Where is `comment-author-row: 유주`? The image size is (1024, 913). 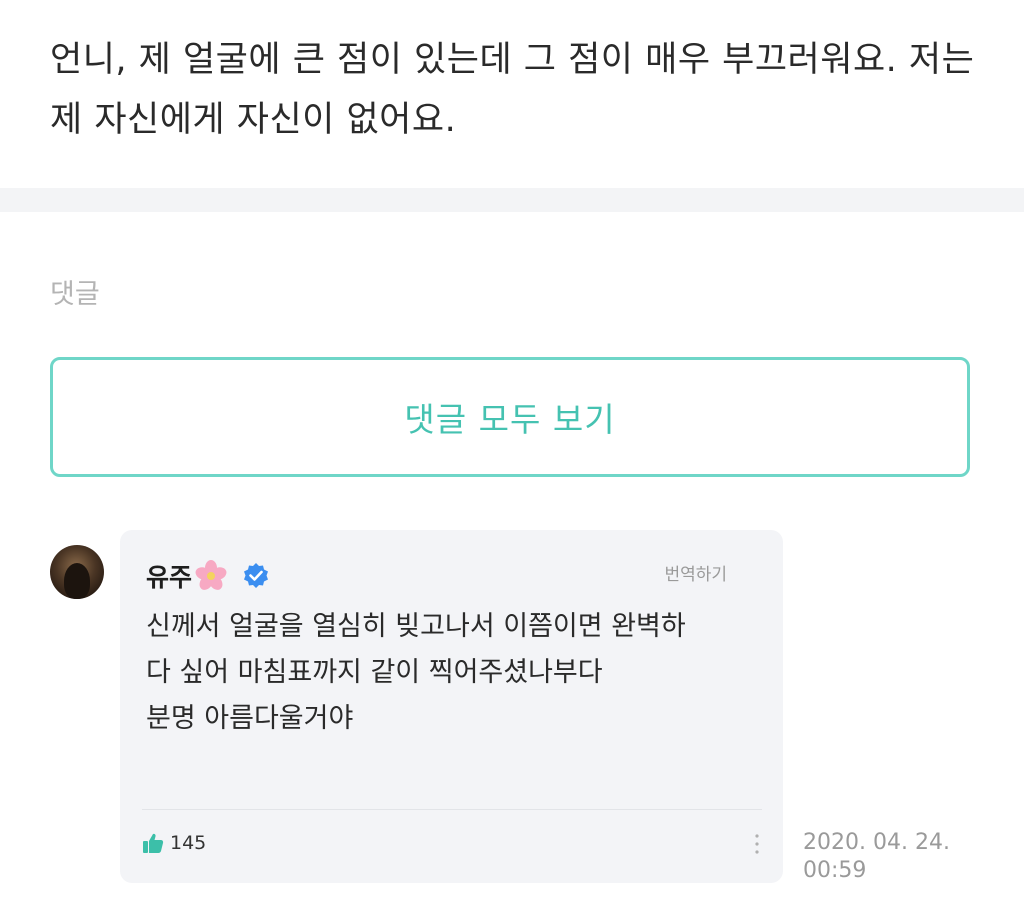 comment-author-row: 유주 is located at coordinates (208, 576).